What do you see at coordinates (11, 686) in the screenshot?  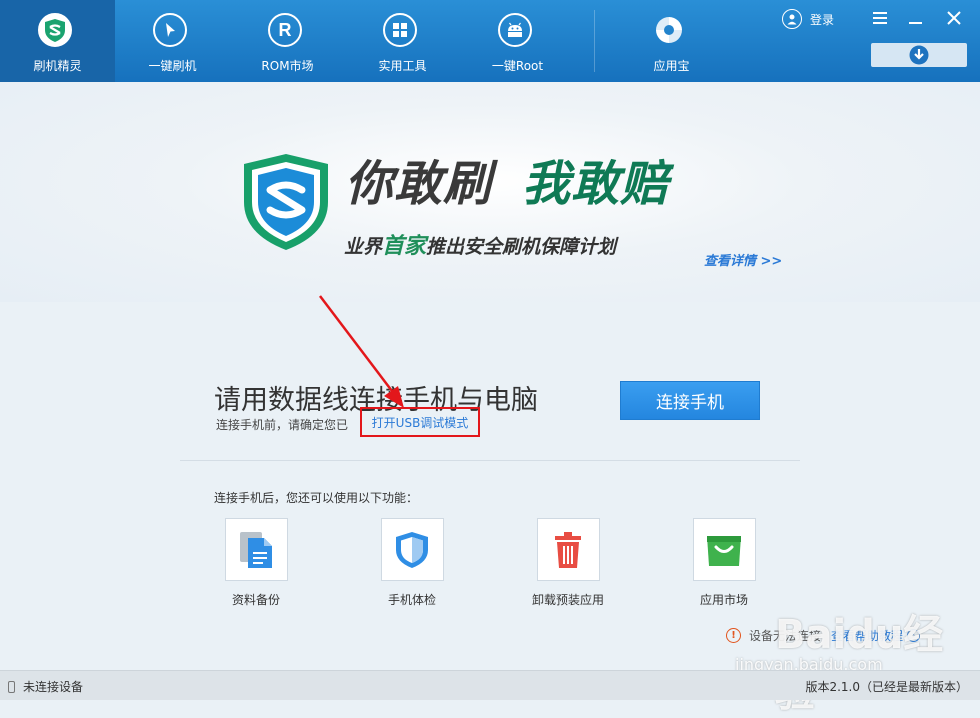 I see `phone-icon` at bounding box center [11, 686].